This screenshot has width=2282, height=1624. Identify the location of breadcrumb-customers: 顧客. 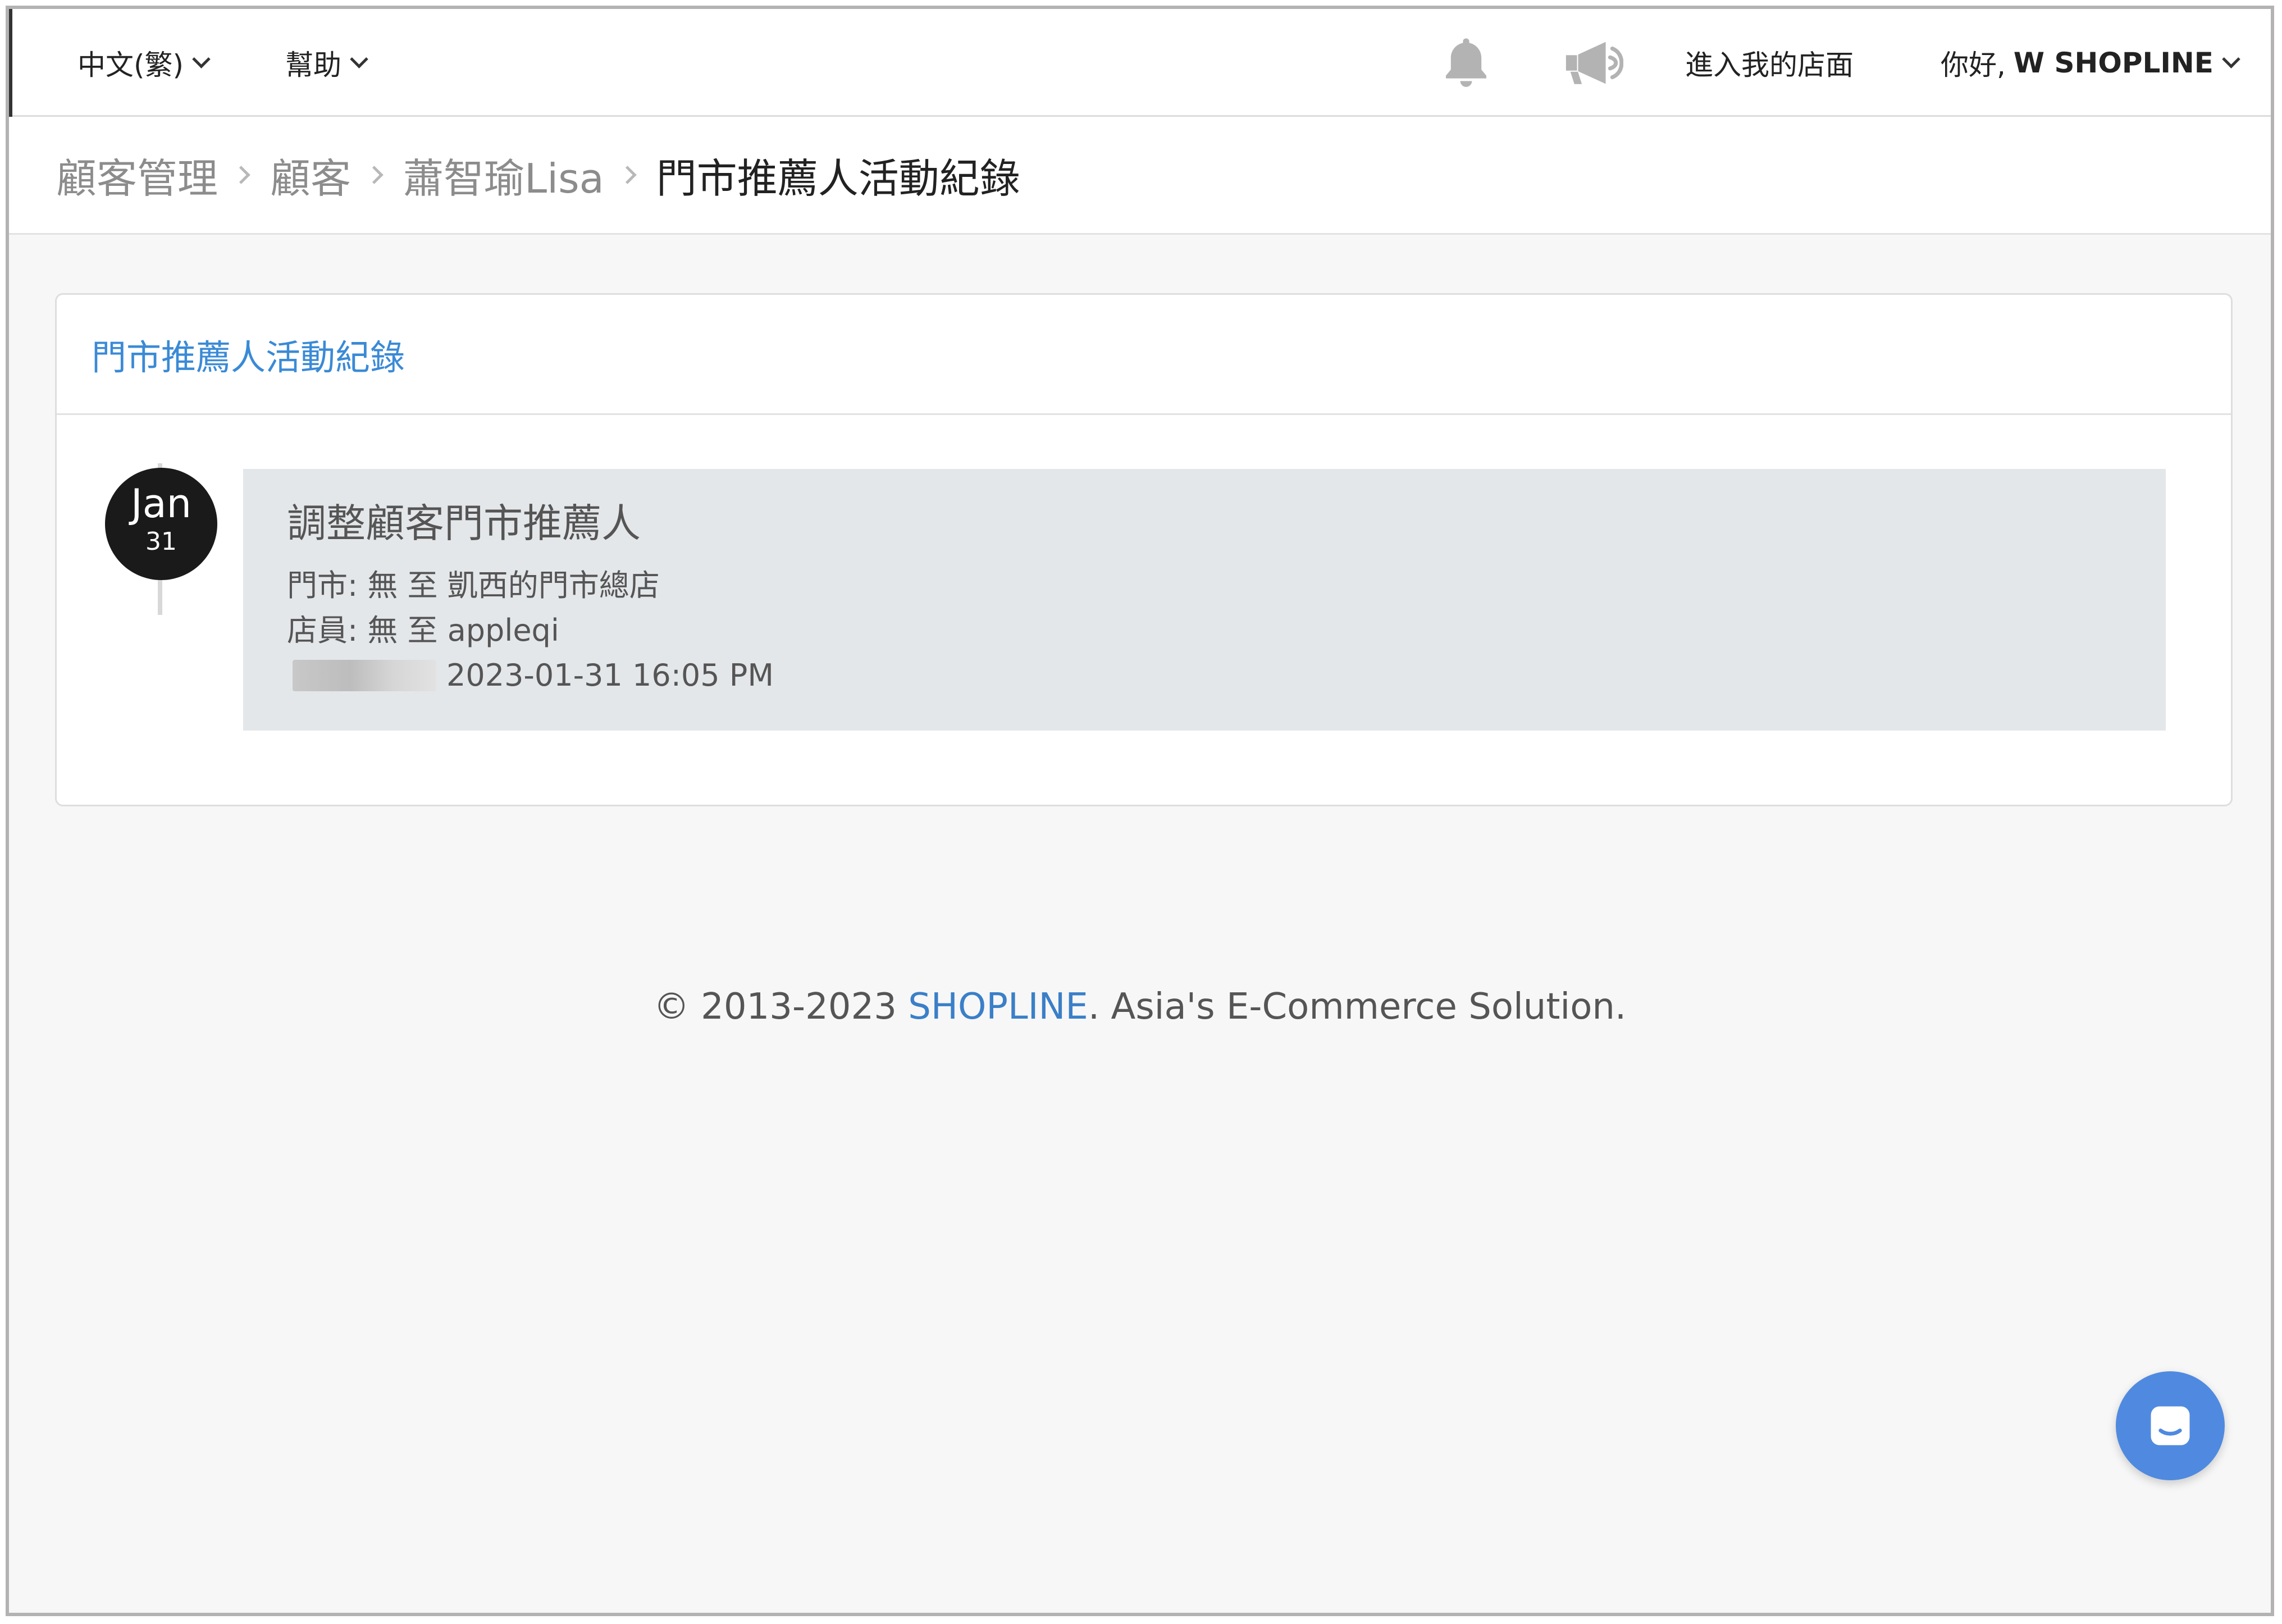
(310, 174).